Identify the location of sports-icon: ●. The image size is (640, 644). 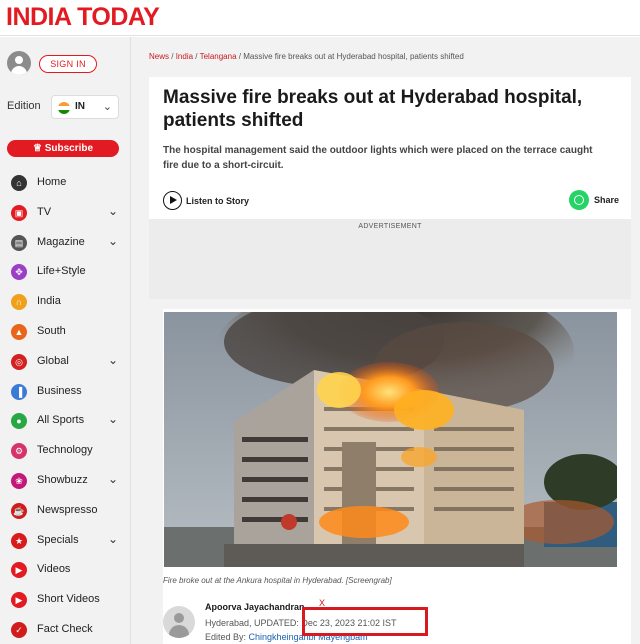
(19, 421).